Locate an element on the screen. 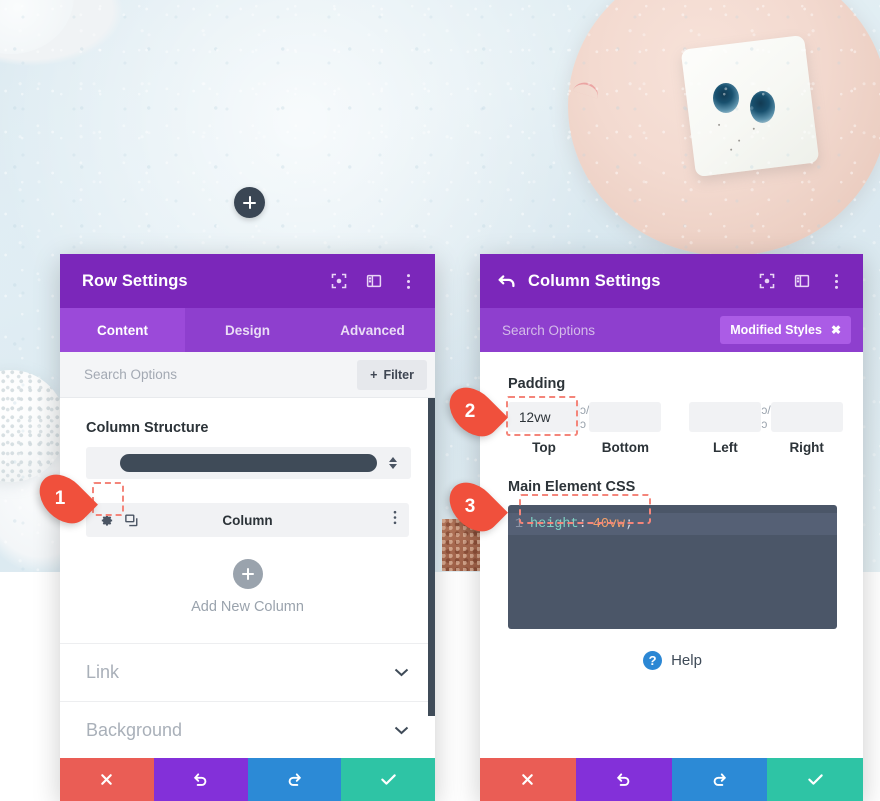 The image size is (880, 801). add-section-button is located at coordinates (249, 202).